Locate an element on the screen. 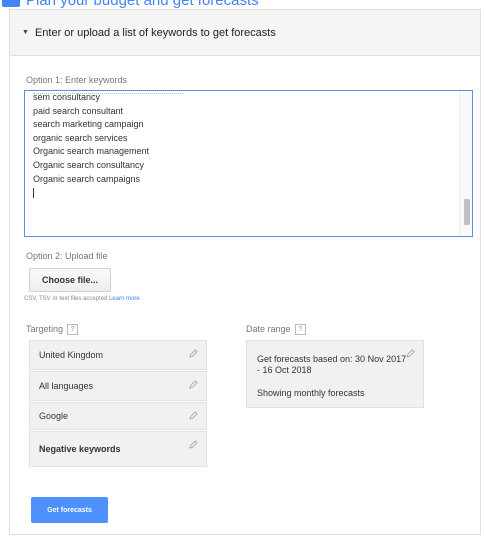  keyword-line: Organic search campaigns is located at coordinates (87, 178).